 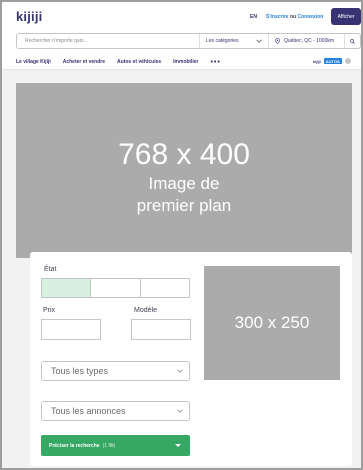 I want to click on login-link: Connexion, so click(x=310, y=17).